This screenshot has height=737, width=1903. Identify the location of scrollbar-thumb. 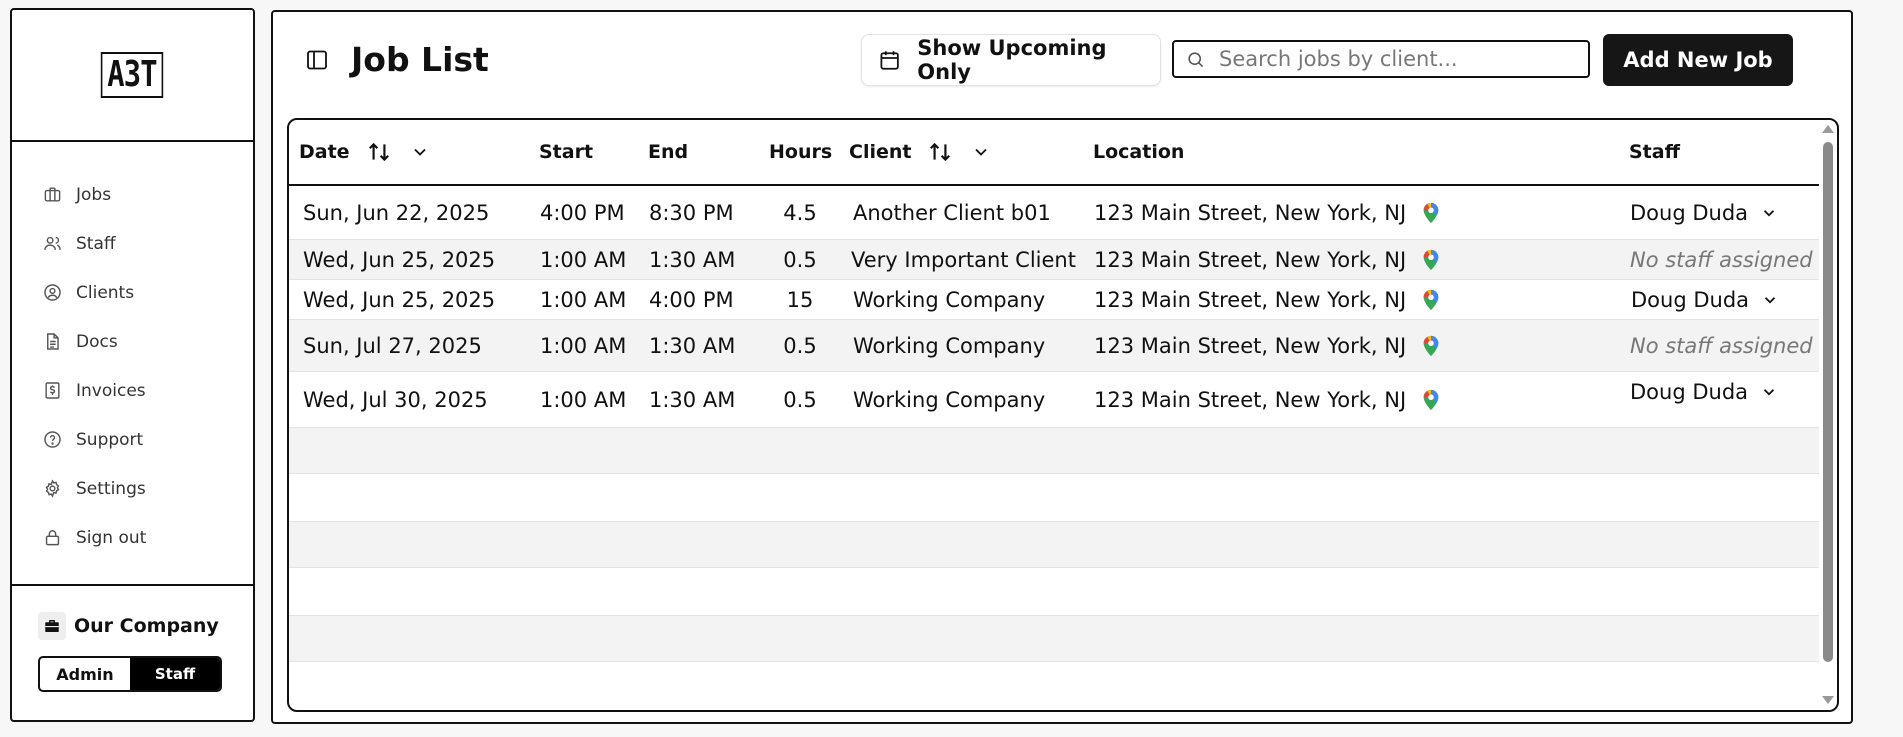
(1828, 402).